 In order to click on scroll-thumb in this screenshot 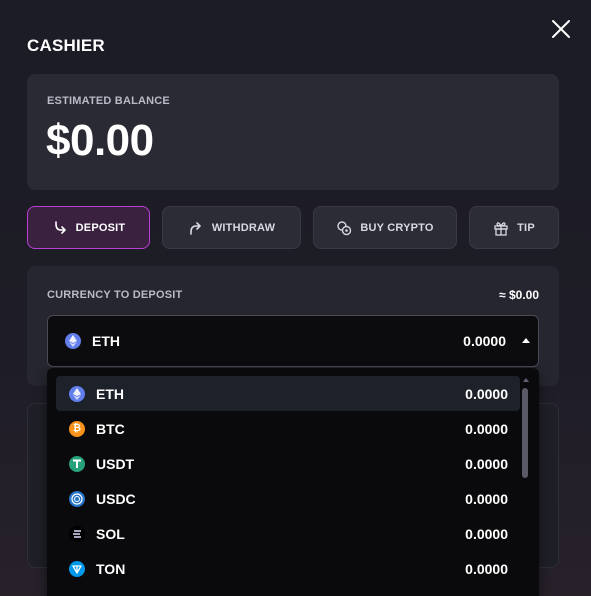, I will do `click(525, 433)`.